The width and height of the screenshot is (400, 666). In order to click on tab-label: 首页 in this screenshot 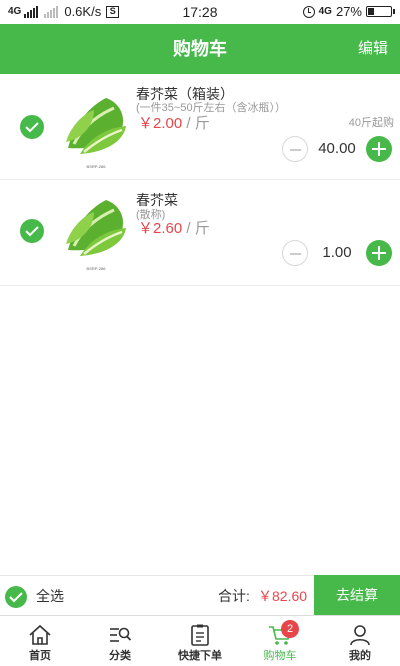, I will do `click(40, 656)`.